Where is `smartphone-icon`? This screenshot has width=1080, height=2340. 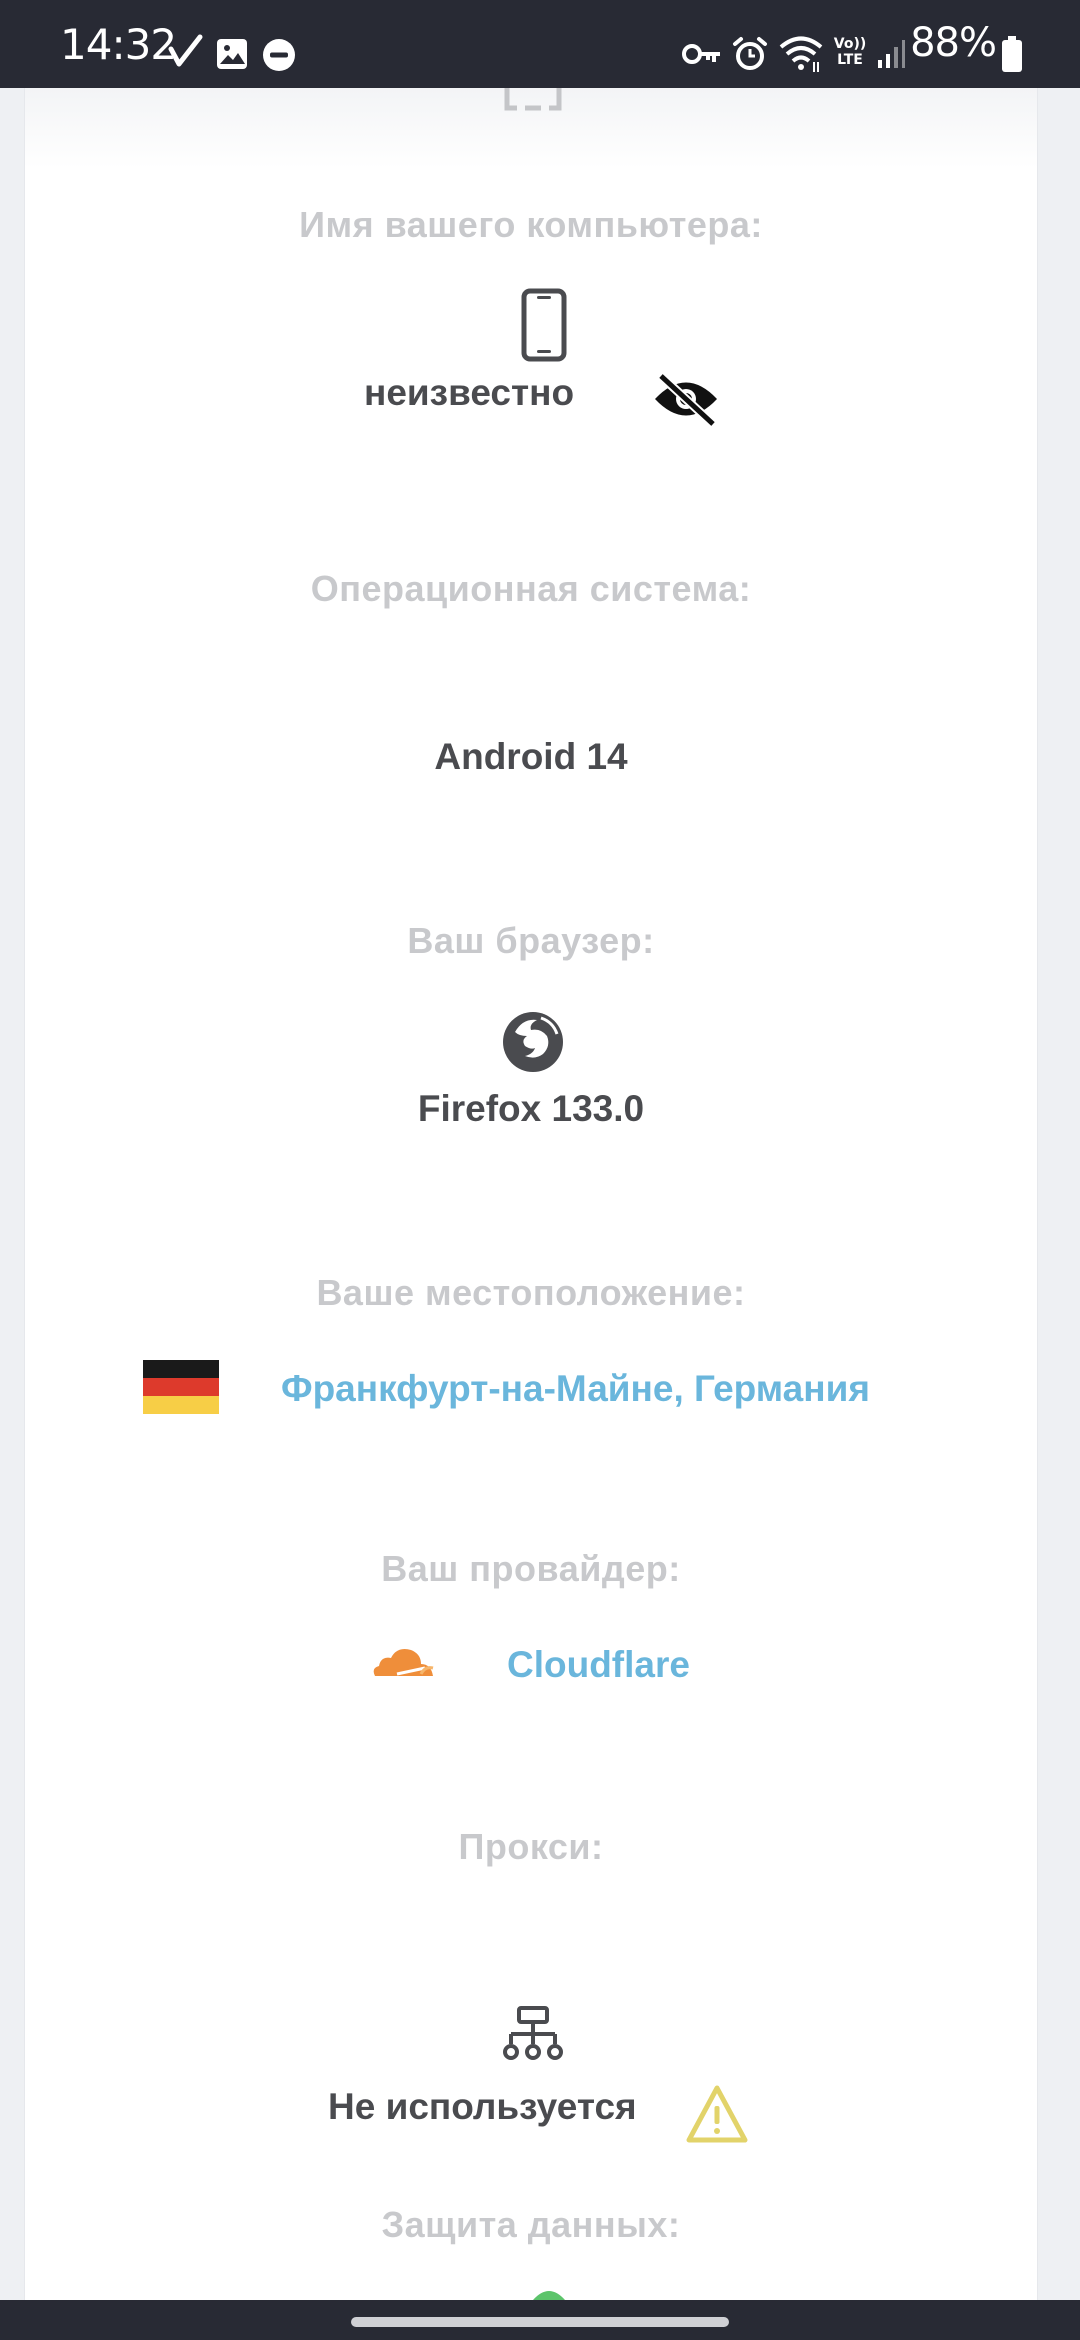
smartphone-icon is located at coordinates (544, 325).